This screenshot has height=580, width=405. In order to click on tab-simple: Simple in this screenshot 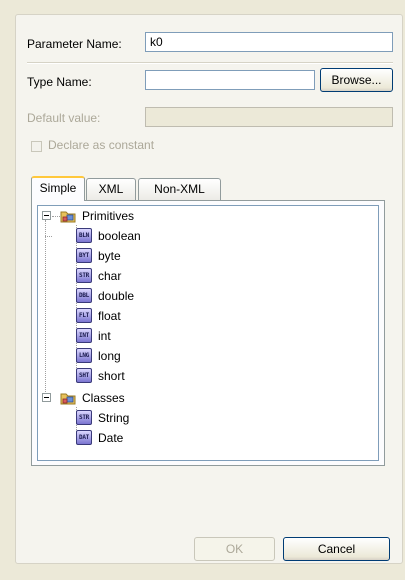, I will do `click(58, 188)`.